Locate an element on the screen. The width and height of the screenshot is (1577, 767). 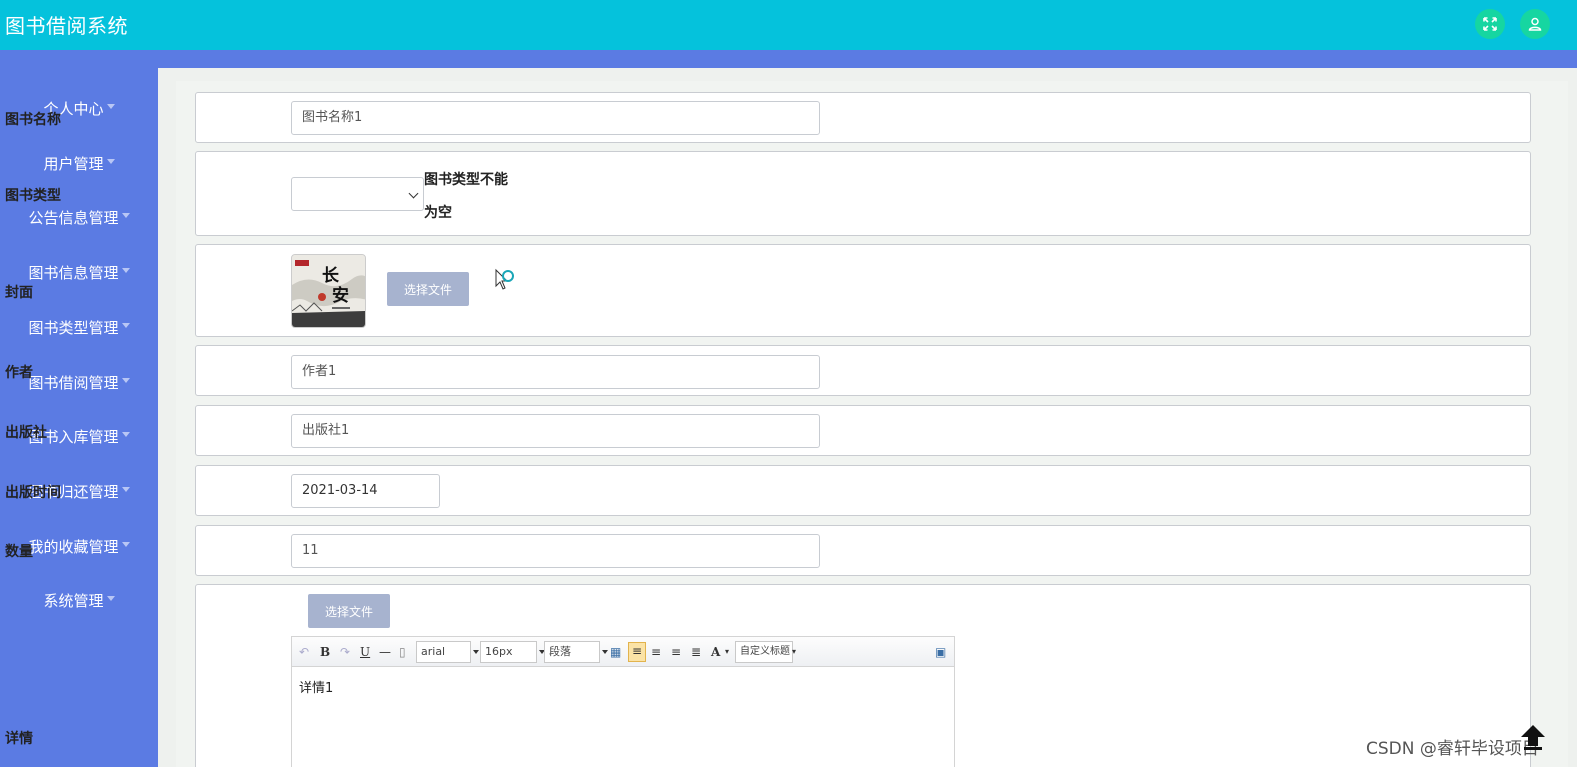
align-left-icon: ≡ is located at coordinates (637, 652).